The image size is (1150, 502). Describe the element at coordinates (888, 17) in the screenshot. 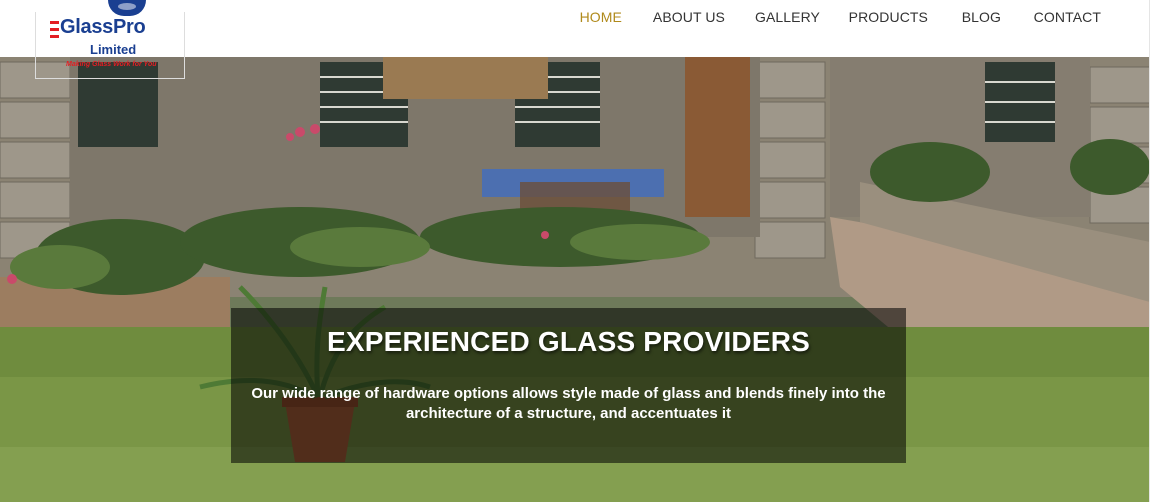

I see `nav-products: PRODUCTS` at that location.